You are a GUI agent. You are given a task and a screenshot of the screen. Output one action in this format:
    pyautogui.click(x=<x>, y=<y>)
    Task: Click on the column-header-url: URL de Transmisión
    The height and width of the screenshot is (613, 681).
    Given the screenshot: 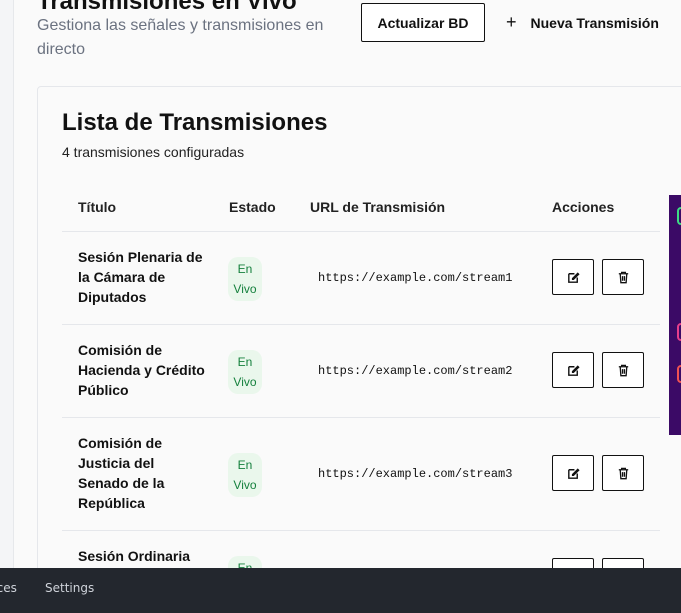 What is the action you would take?
    pyautogui.click(x=378, y=207)
    